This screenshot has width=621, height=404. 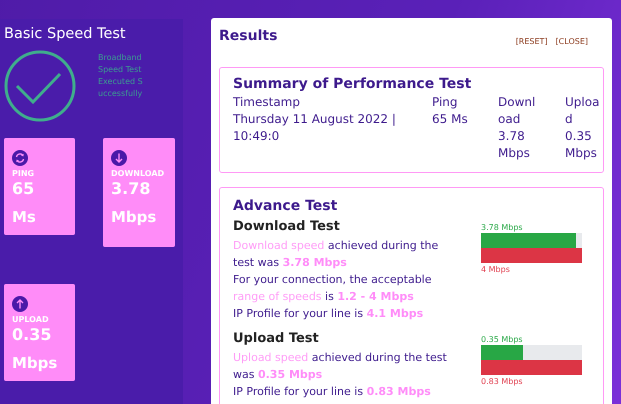 What do you see at coordinates (502, 228) in the screenshot?
I see `speed-label: 3.78 Mbps` at bounding box center [502, 228].